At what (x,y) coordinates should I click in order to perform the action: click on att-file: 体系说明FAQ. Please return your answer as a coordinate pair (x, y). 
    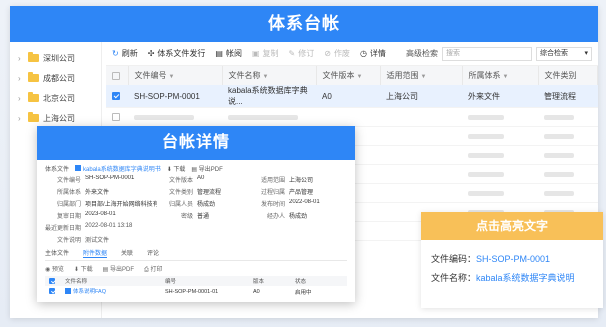
    Looking at the image, I should click on (85, 291).